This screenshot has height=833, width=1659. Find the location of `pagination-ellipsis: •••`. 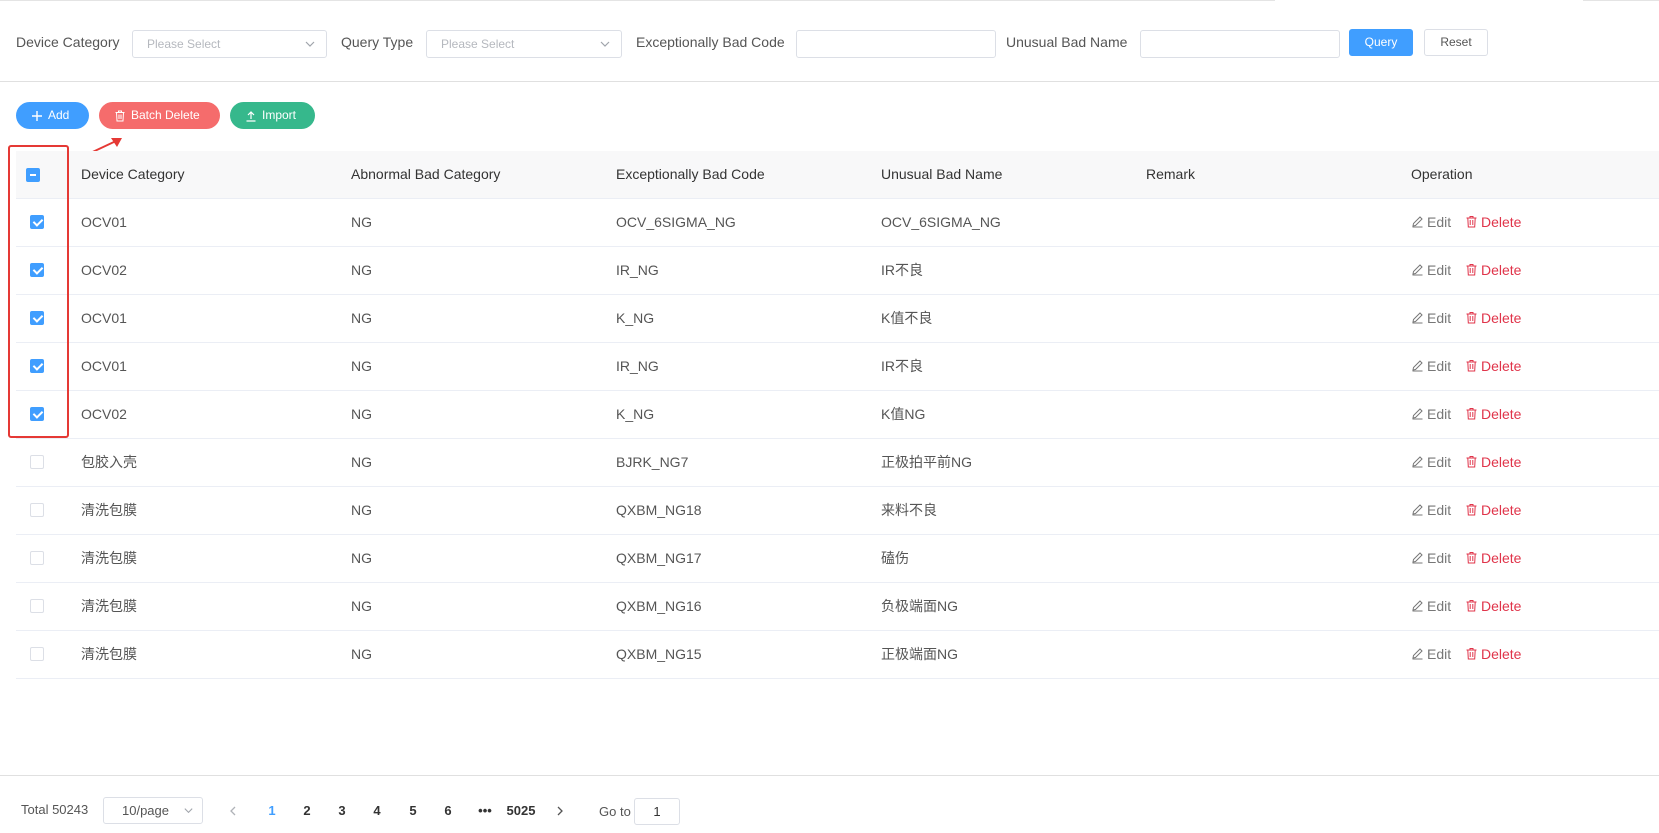

pagination-ellipsis: ••• is located at coordinates (485, 811).